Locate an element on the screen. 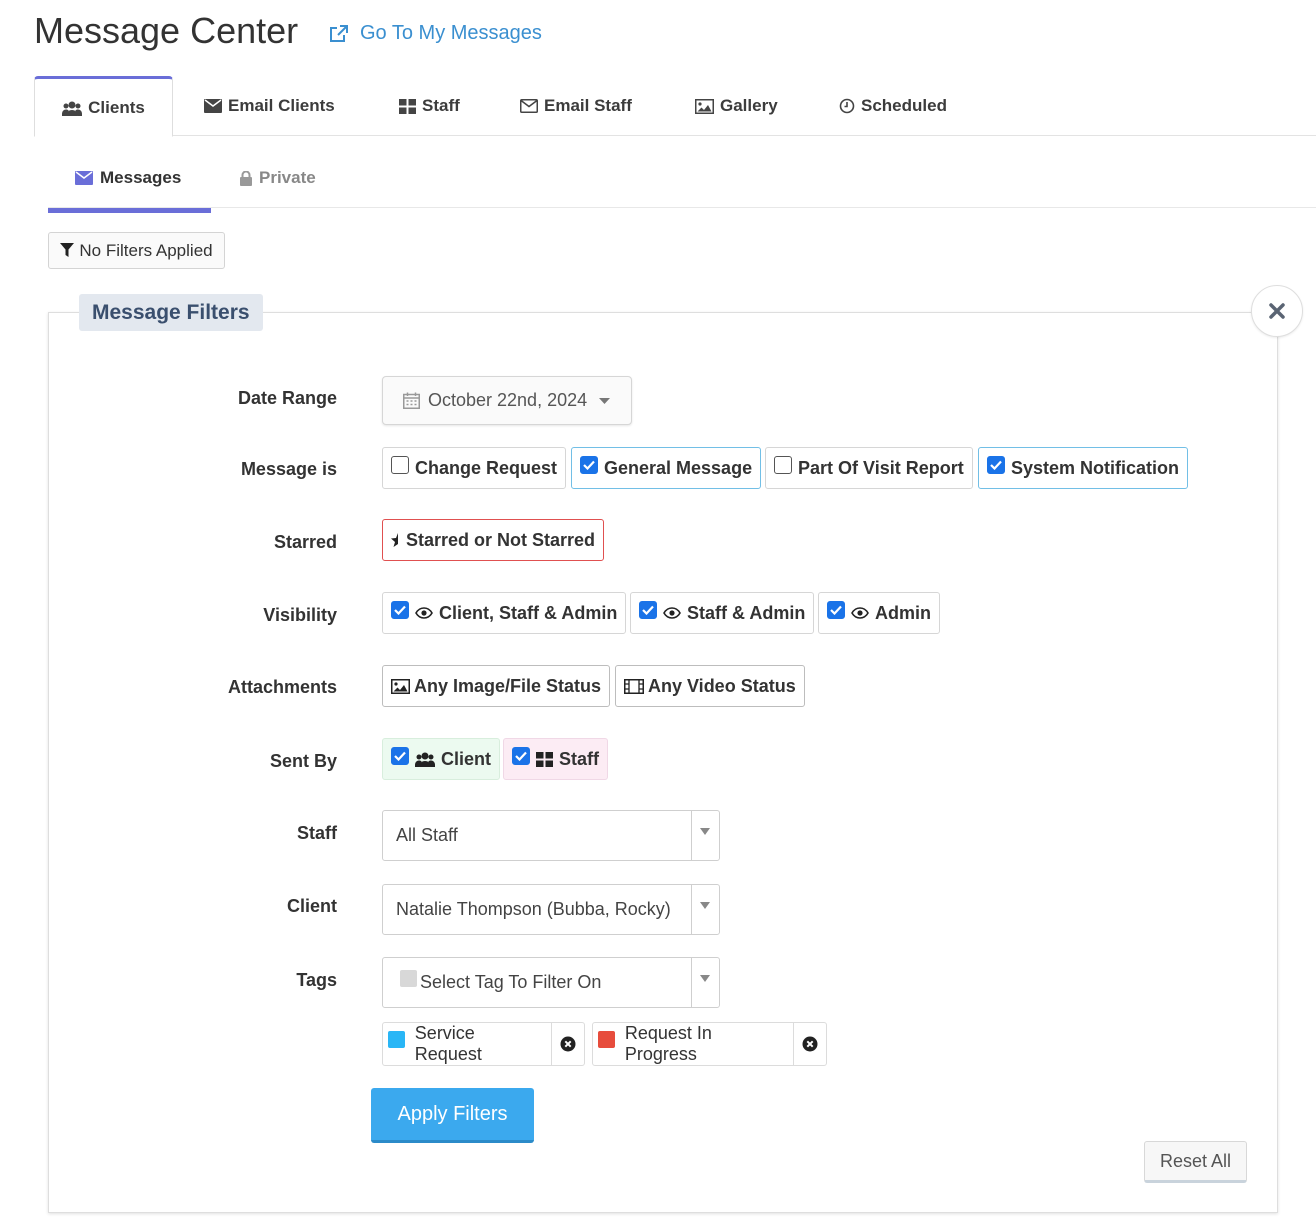 The height and width of the screenshot is (1226, 1316). page-title: Message Center is located at coordinates (166, 30).